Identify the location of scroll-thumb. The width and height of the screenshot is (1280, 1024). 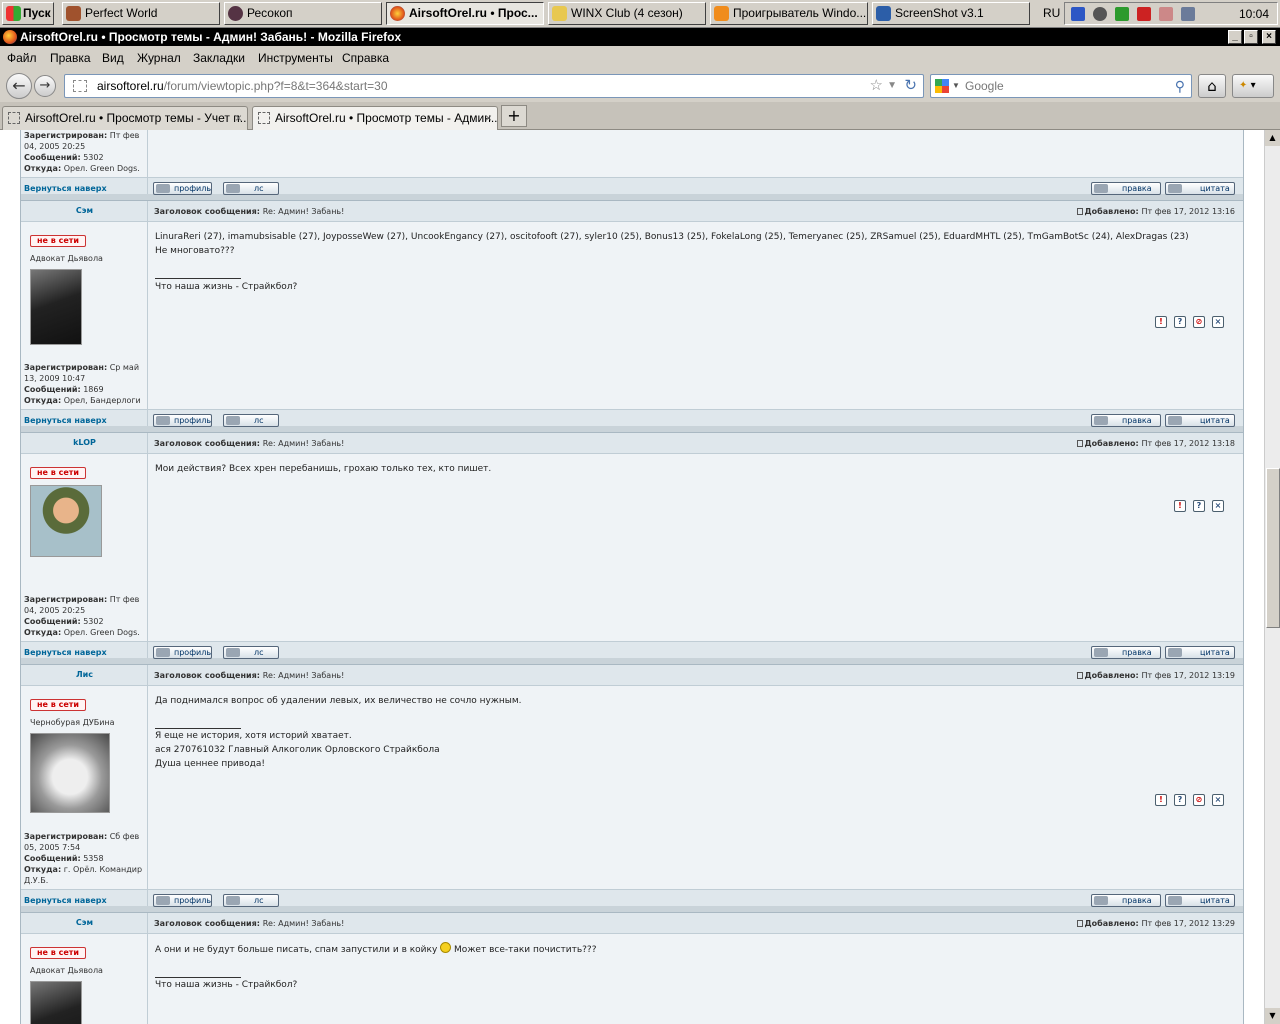
(1273, 548).